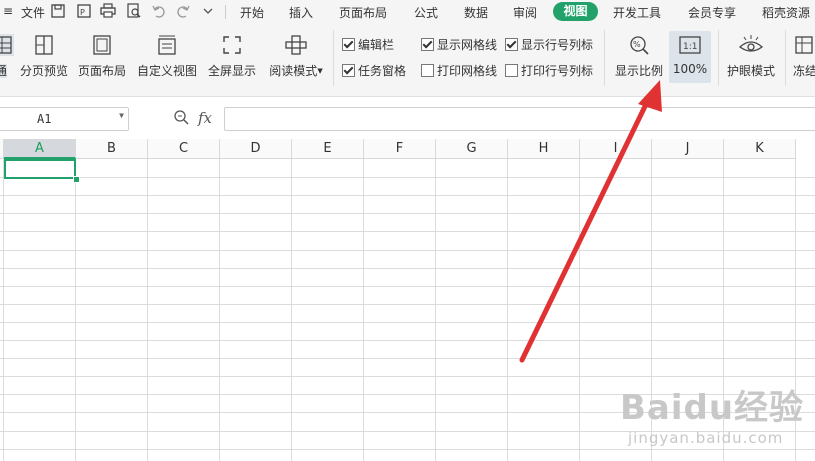  Describe the element at coordinates (476, 12) in the screenshot. I see `tab-data: 数据` at that location.